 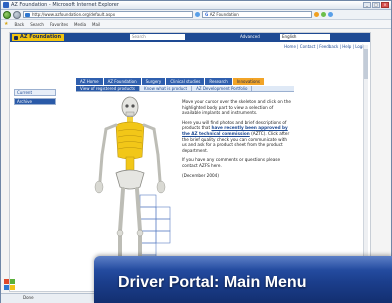 What do you see at coordinates (157, 37) in the screenshot?
I see `site-search-input: Search` at bounding box center [157, 37].